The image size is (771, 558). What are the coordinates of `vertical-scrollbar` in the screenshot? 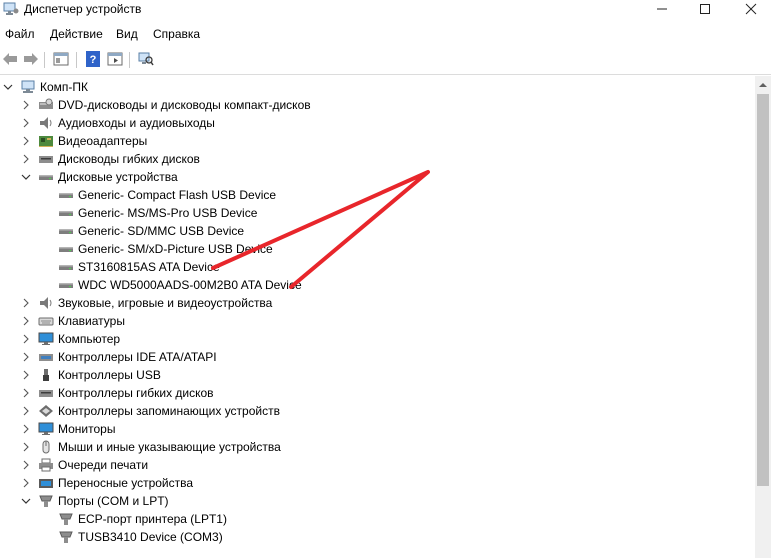 It's located at (763, 317).